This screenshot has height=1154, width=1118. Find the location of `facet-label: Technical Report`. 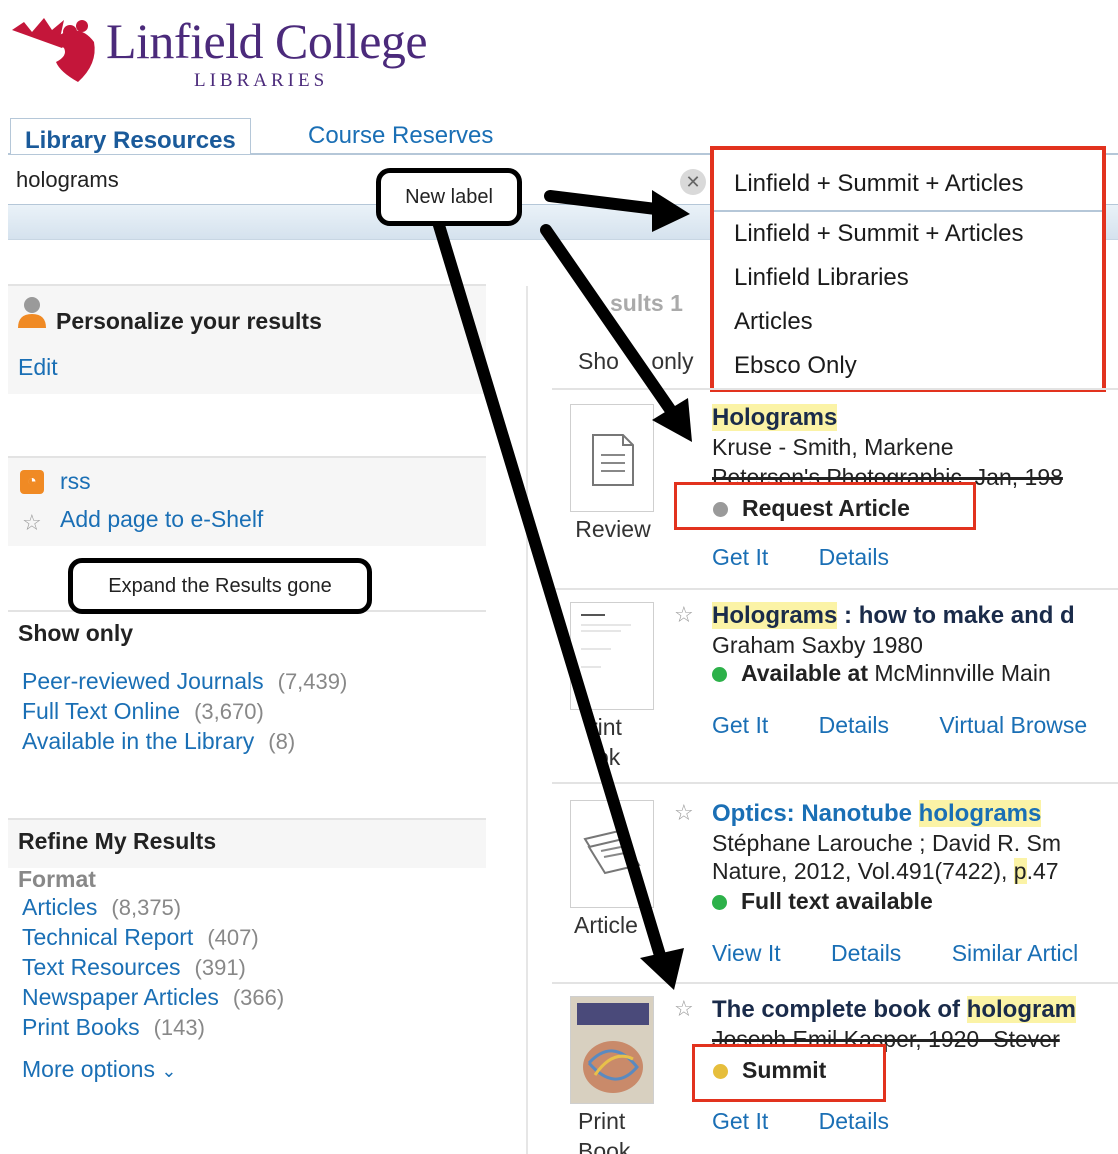

facet-label: Technical Report is located at coordinates (107, 937).